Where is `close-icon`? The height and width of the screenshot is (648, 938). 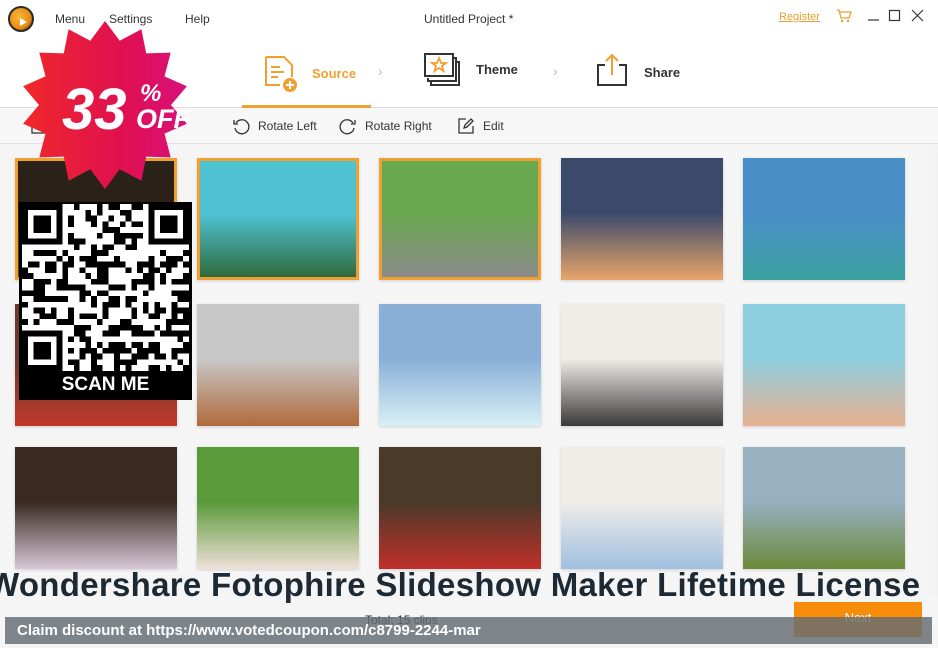
close-icon is located at coordinates (918, 16).